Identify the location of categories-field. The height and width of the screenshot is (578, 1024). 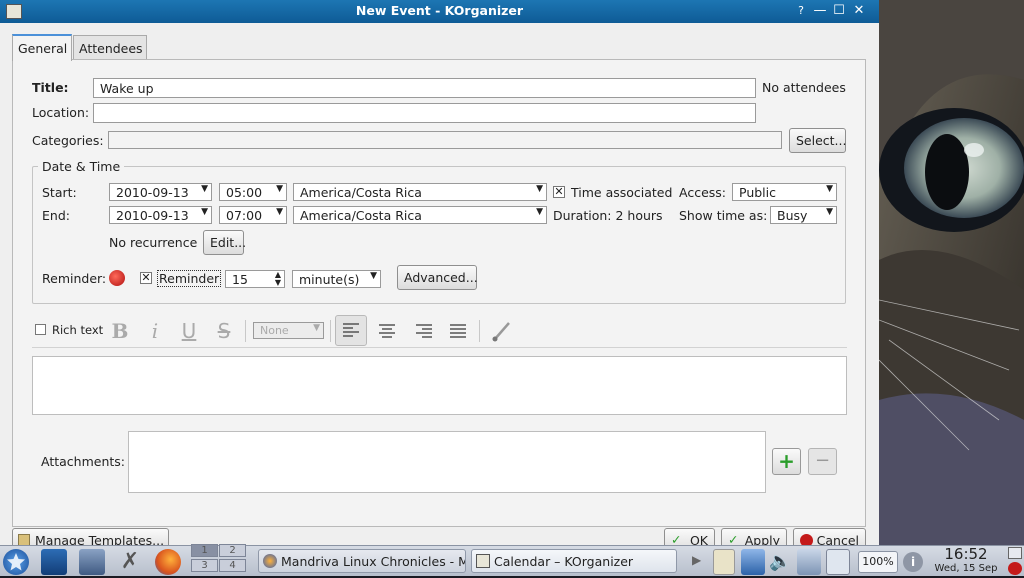
(445, 140).